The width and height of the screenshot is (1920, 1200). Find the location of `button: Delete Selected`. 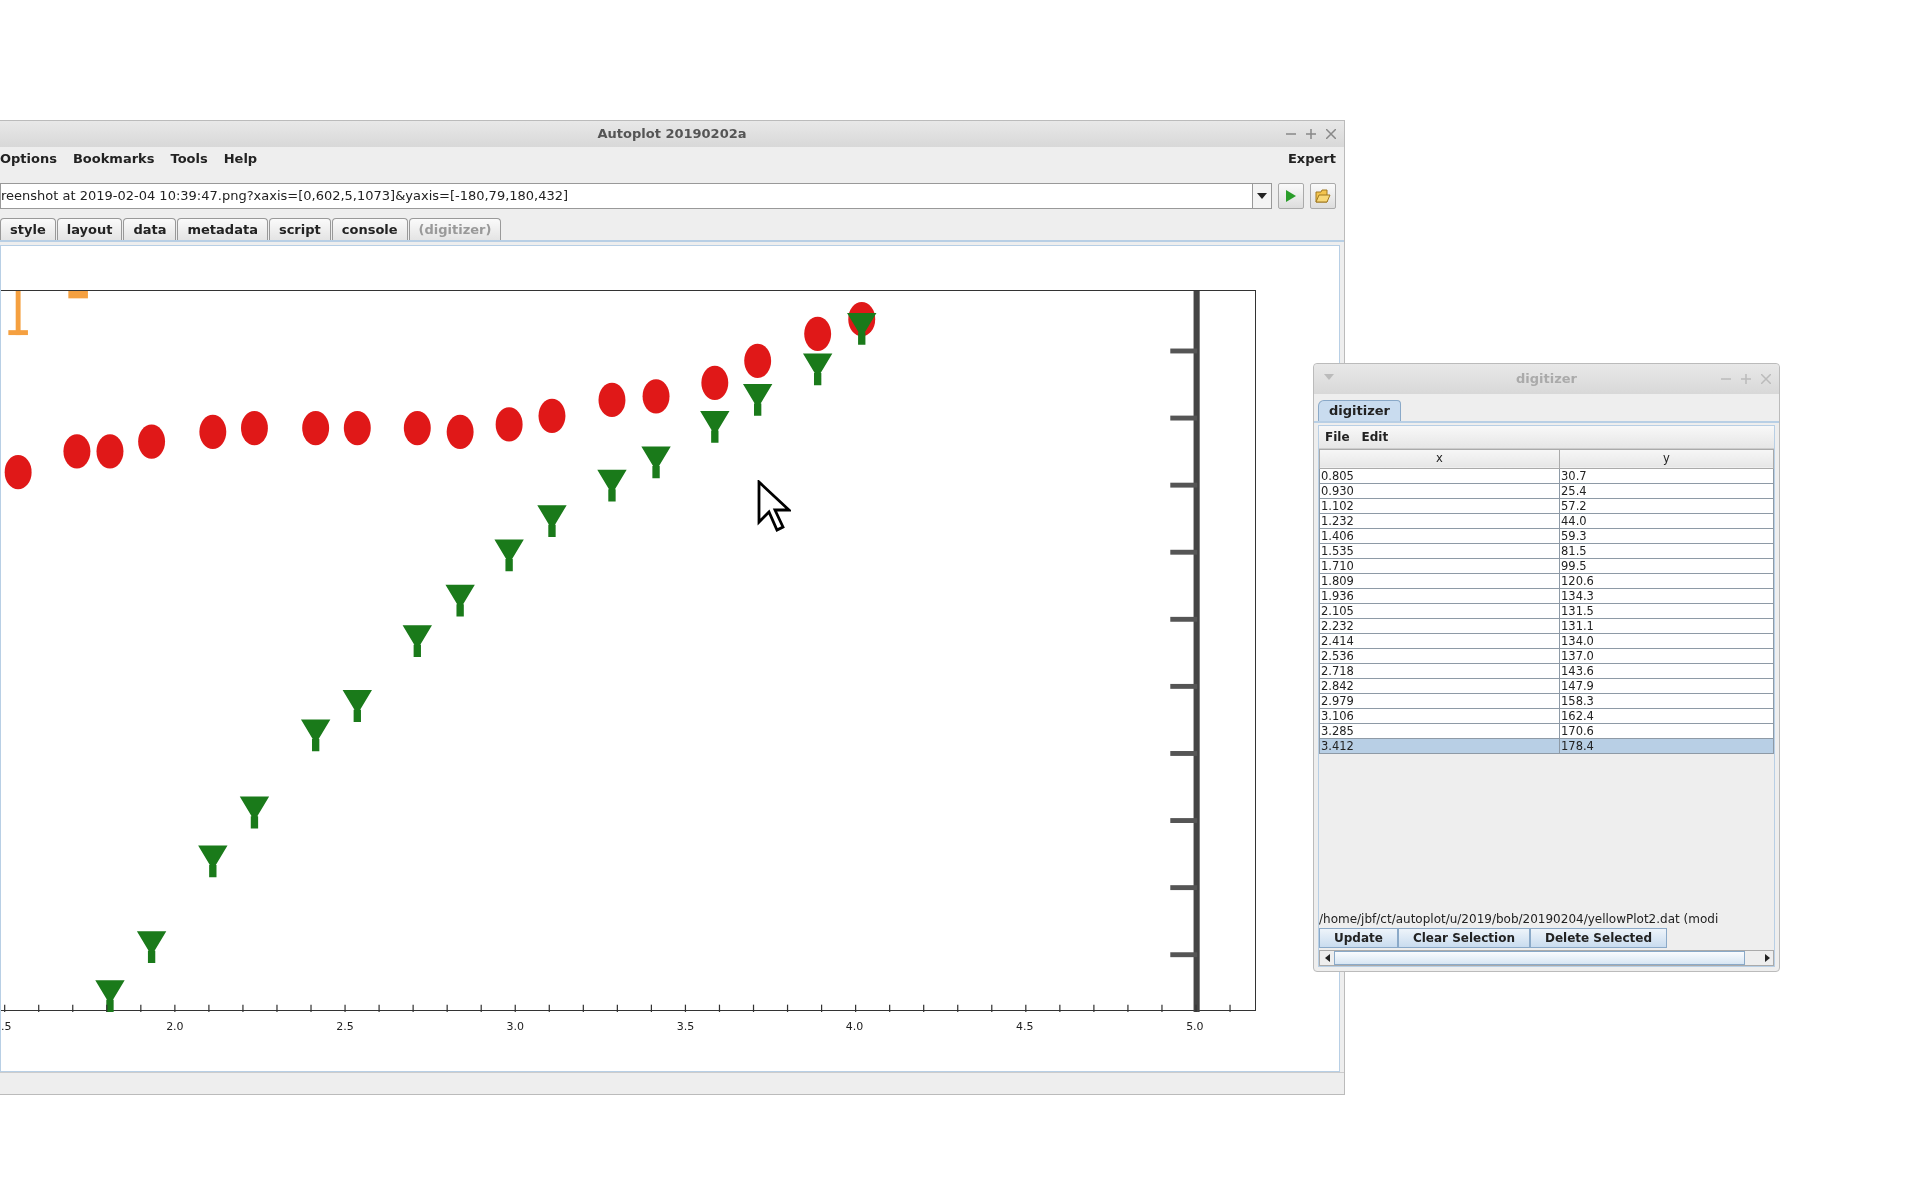

button: Delete Selected is located at coordinates (1598, 938).